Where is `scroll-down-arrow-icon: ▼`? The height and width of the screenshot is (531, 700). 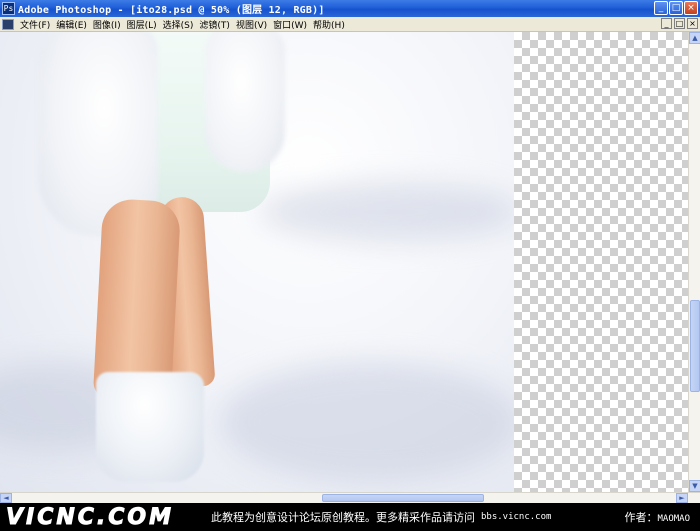
scroll-down-arrow-icon: ▼ is located at coordinates (694, 486).